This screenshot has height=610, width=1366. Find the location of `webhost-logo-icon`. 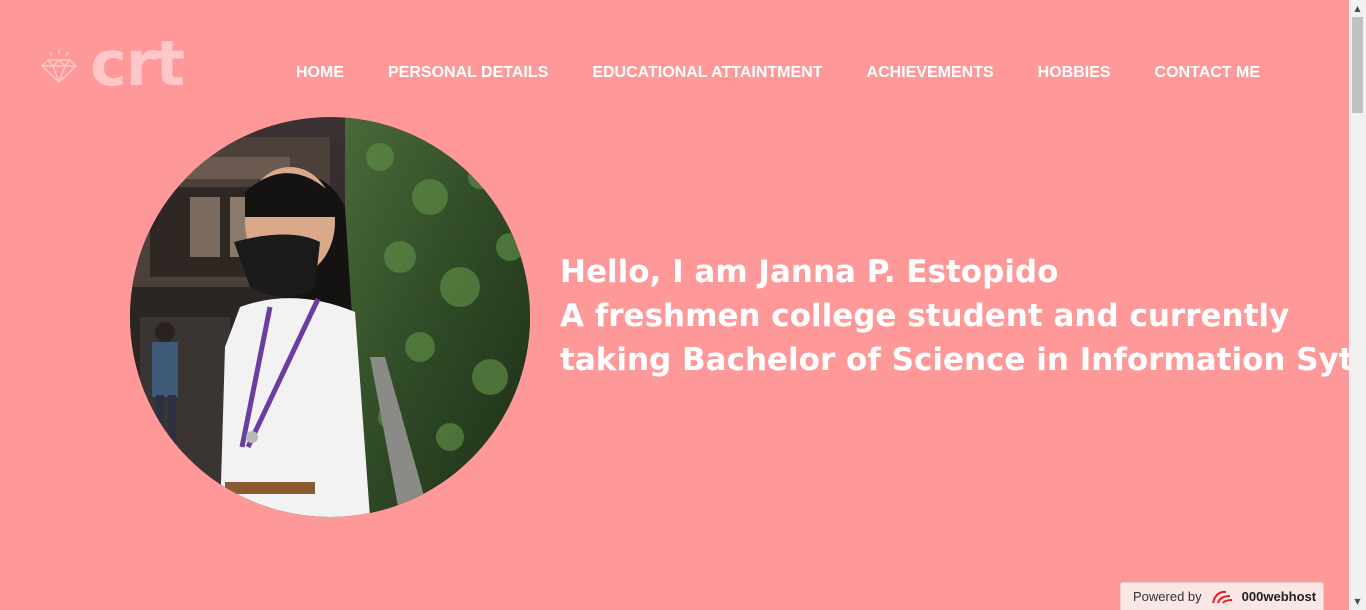

webhost-logo-icon is located at coordinates (1221, 597).